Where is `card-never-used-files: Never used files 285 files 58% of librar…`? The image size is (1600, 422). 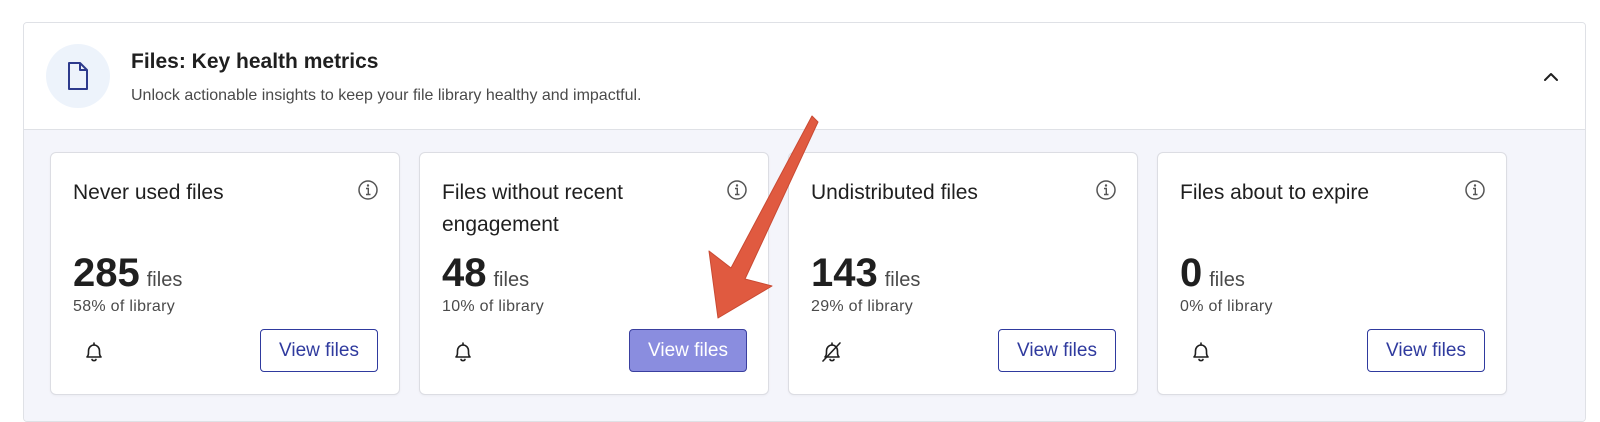
card-never-used-files: Never used files 285 files 58% of librar… is located at coordinates (225, 273).